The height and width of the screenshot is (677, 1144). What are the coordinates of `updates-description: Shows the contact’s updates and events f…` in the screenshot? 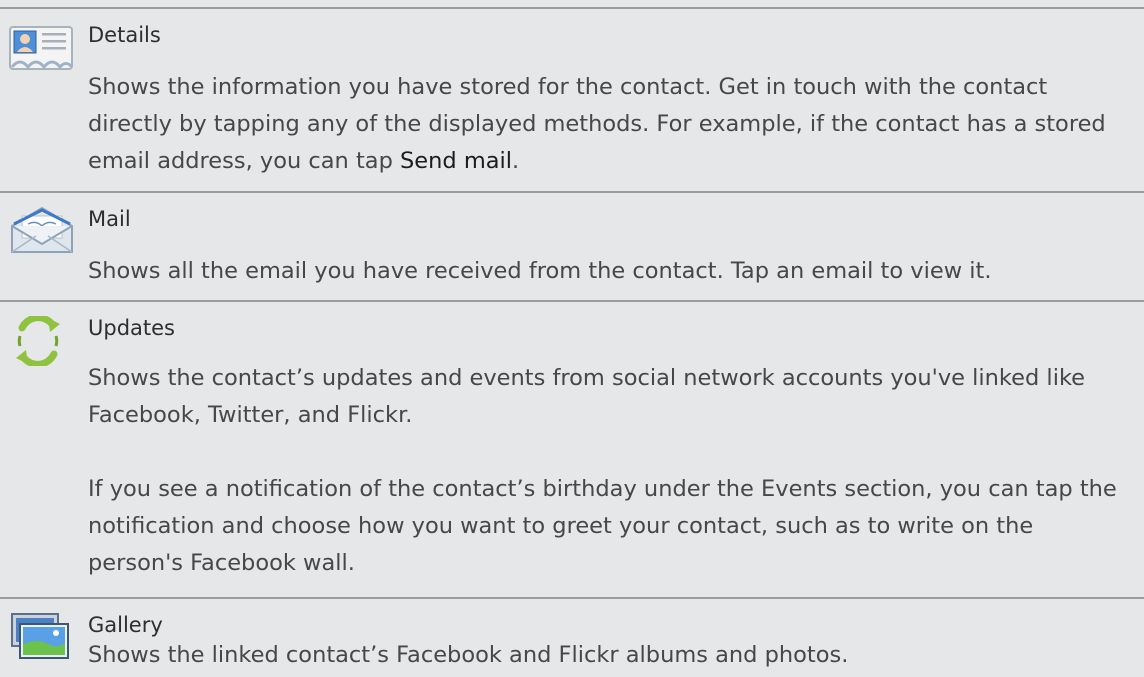 It's located at (587, 396).